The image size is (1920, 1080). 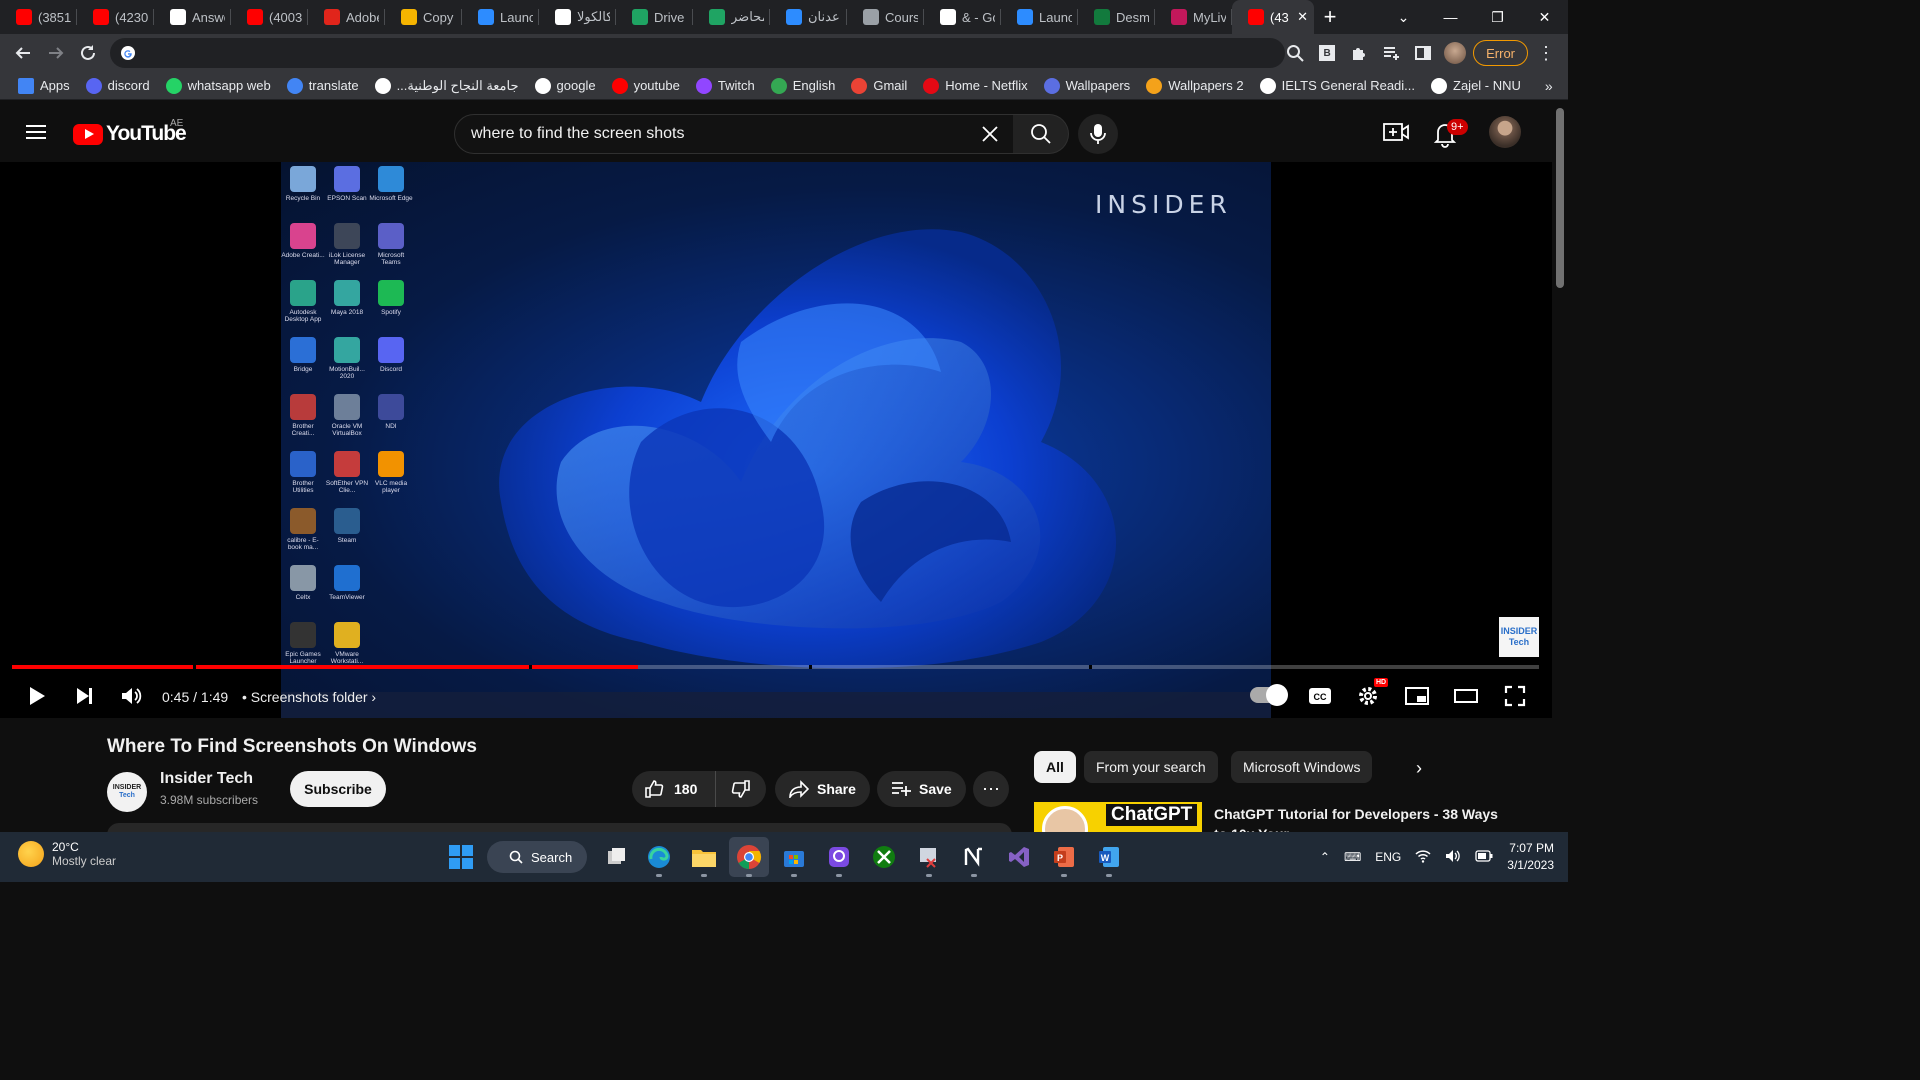 What do you see at coordinates (1423, 53) in the screenshot?
I see `side-panel-icon` at bounding box center [1423, 53].